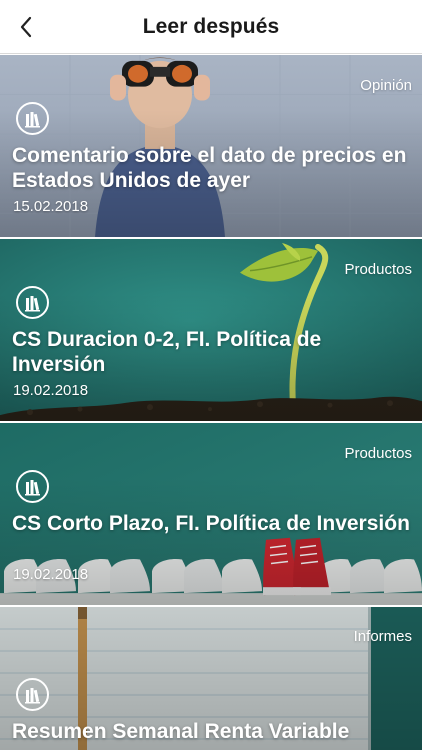  What do you see at coordinates (382, 636) in the screenshot?
I see `card-category: Informes` at bounding box center [382, 636].